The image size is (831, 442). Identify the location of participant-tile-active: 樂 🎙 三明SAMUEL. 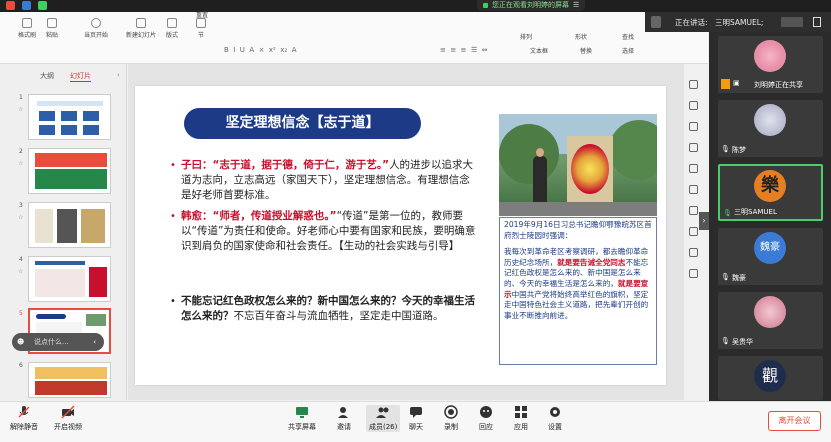
(770, 192).